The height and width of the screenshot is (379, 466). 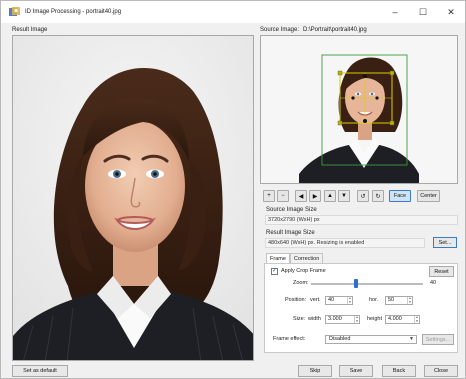 I want to click on frame-width-input: 3.000 ▲ ▼, so click(x=342, y=319).